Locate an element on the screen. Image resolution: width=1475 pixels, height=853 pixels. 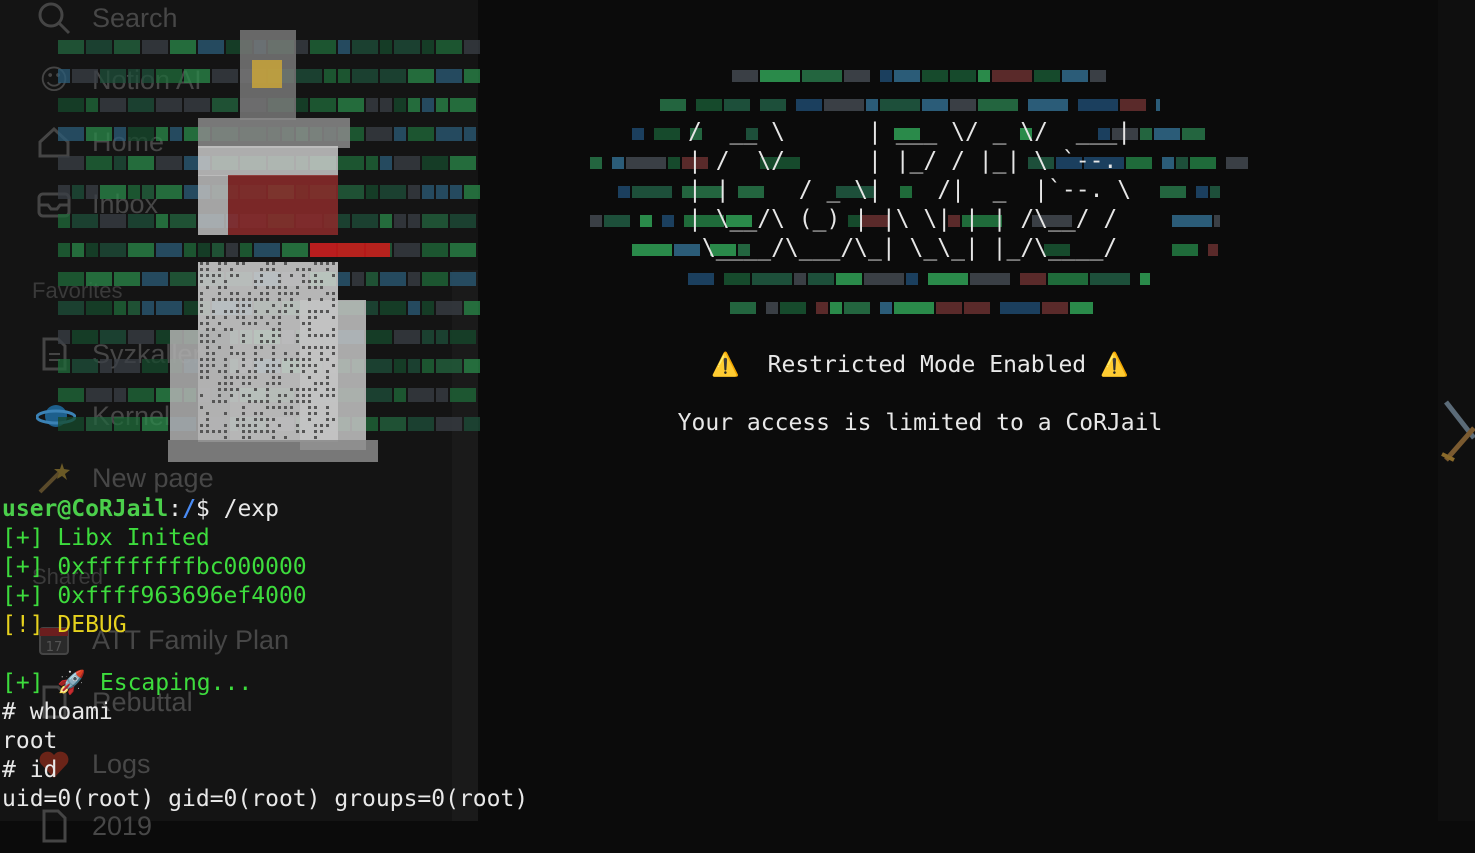
terminal-line: [+] Libx Inited is located at coordinates (106, 538).